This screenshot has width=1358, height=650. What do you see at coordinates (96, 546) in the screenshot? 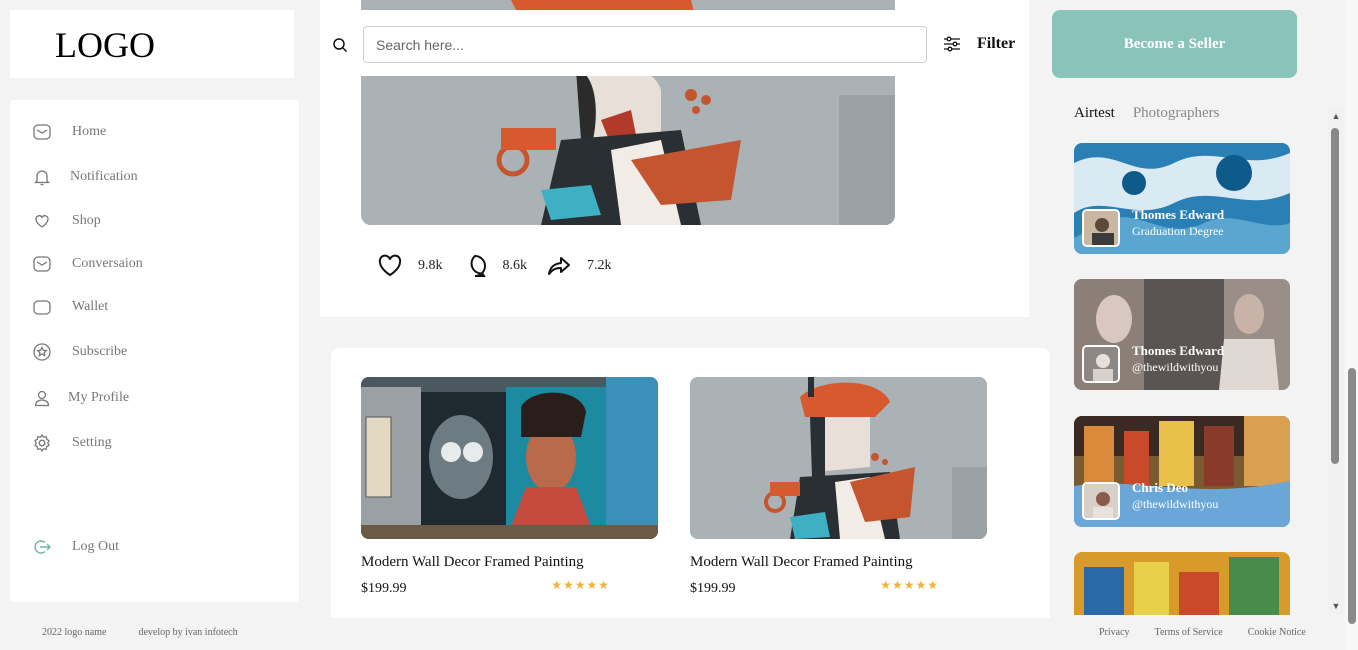
I see `logout-label: Log Out` at bounding box center [96, 546].